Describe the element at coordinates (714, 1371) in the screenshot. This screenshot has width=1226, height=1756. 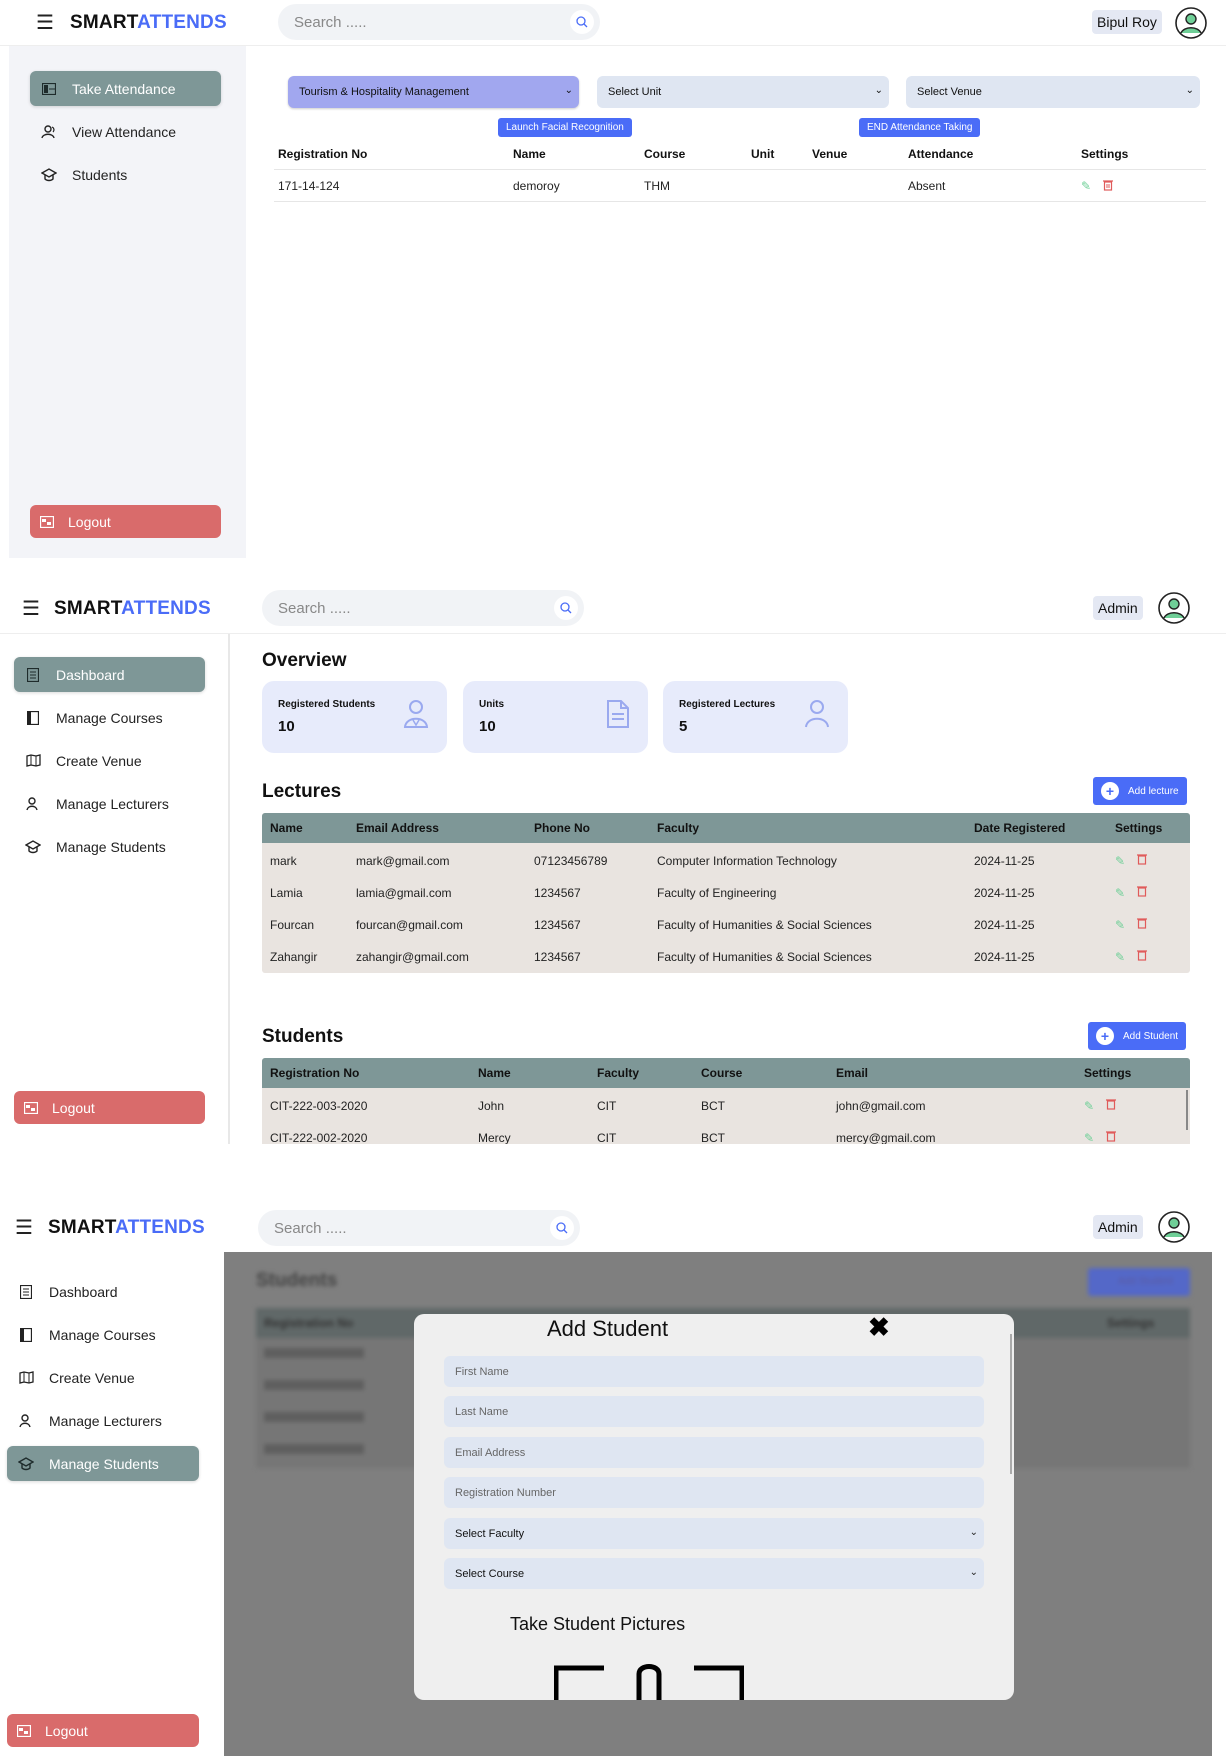
I see `first-name-field: First Name` at that location.